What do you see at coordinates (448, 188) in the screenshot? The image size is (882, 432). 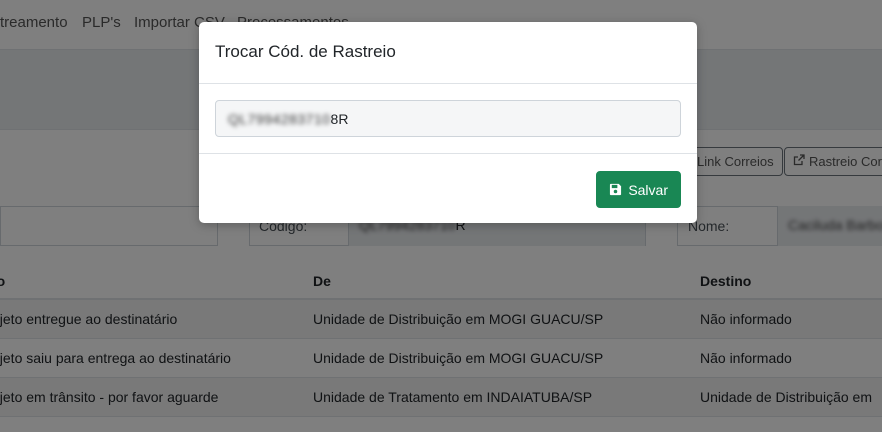 I see `modal-footer: Salvar` at bounding box center [448, 188].